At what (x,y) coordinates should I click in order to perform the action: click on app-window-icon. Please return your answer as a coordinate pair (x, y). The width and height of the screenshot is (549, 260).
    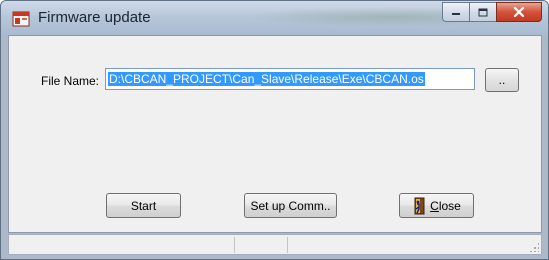
    Looking at the image, I should click on (21, 19).